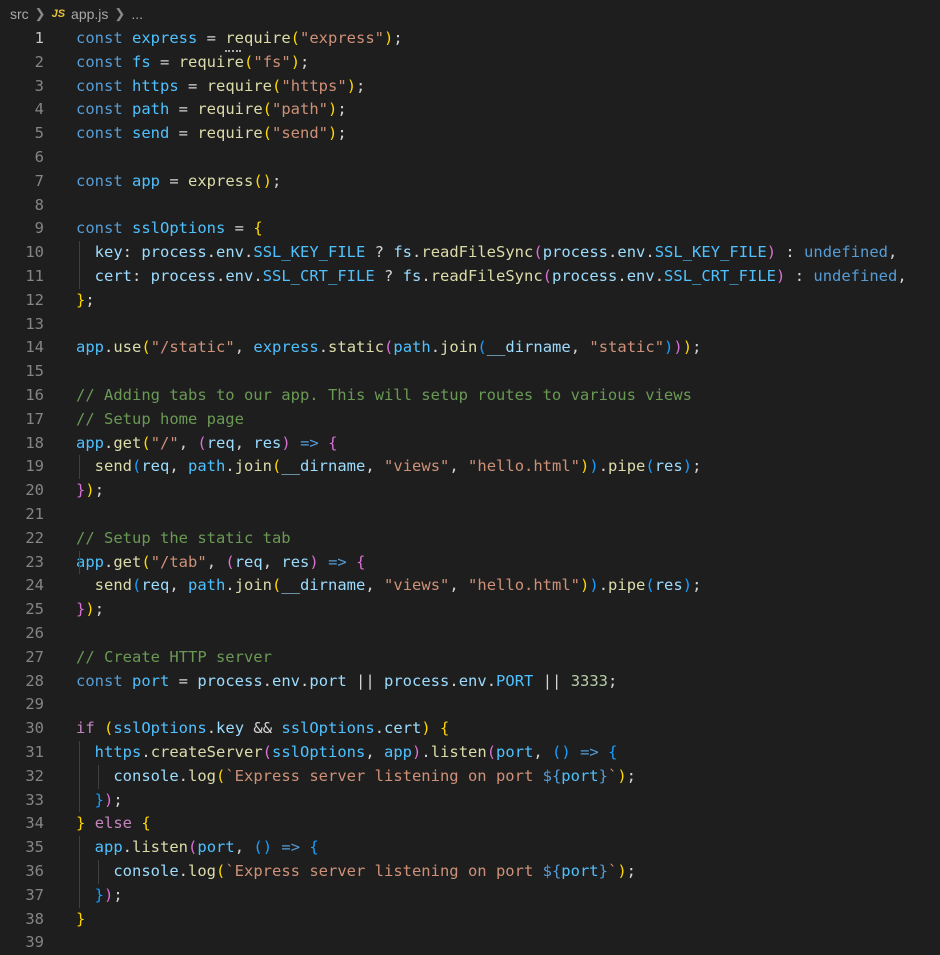 The width and height of the screenshot is (940, 955). I want to click on code-line: 15, so click(470, 372).